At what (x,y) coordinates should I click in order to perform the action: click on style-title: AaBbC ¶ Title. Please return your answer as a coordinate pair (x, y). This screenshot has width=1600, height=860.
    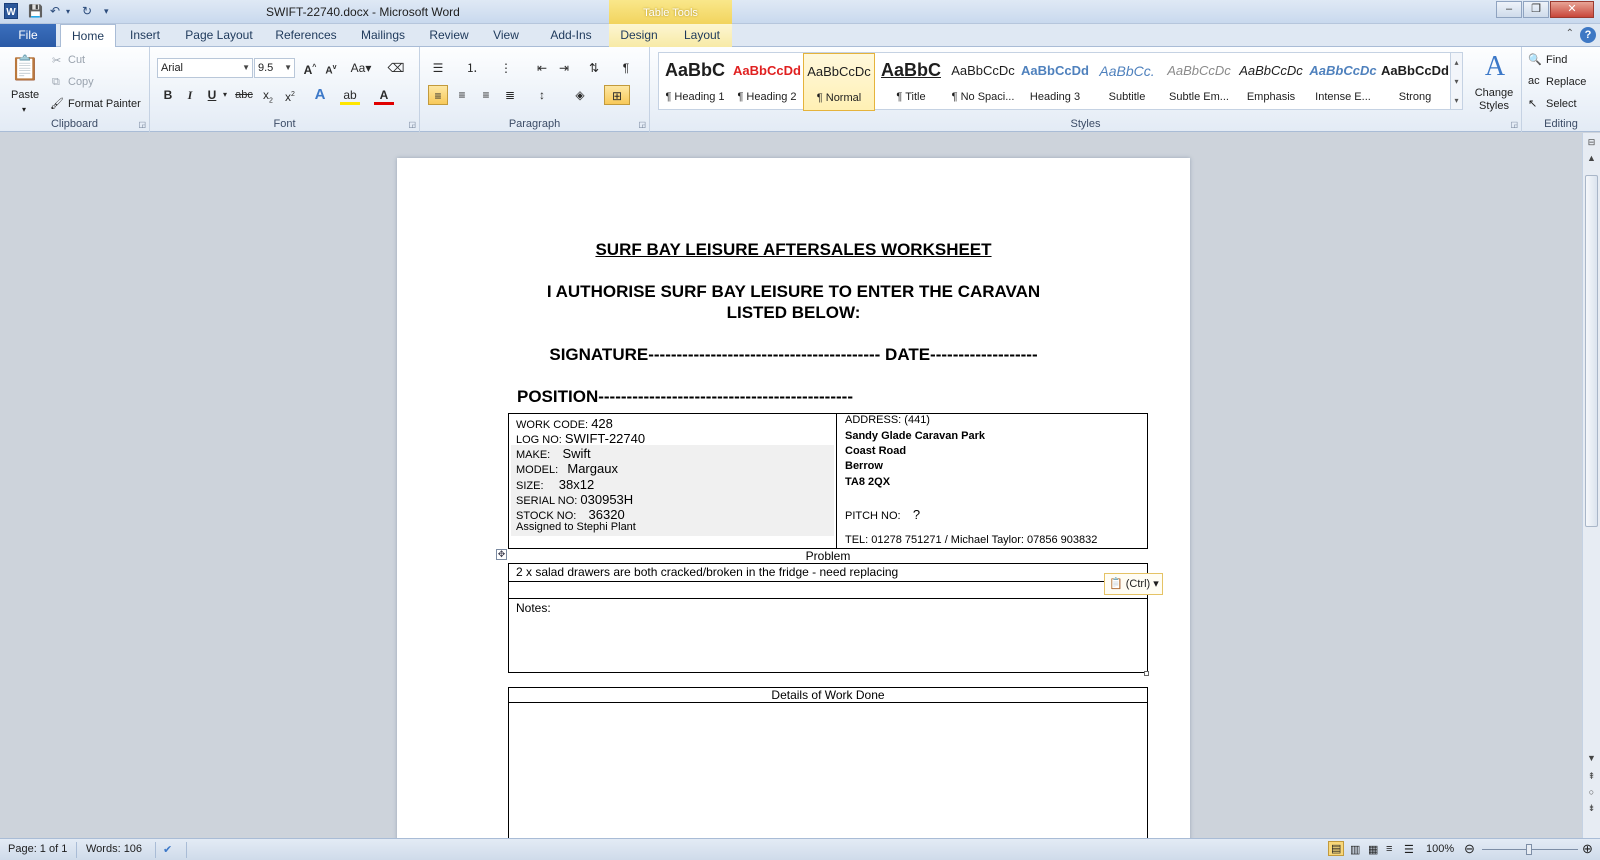
    Looking at the image, I should click on (911, 82).